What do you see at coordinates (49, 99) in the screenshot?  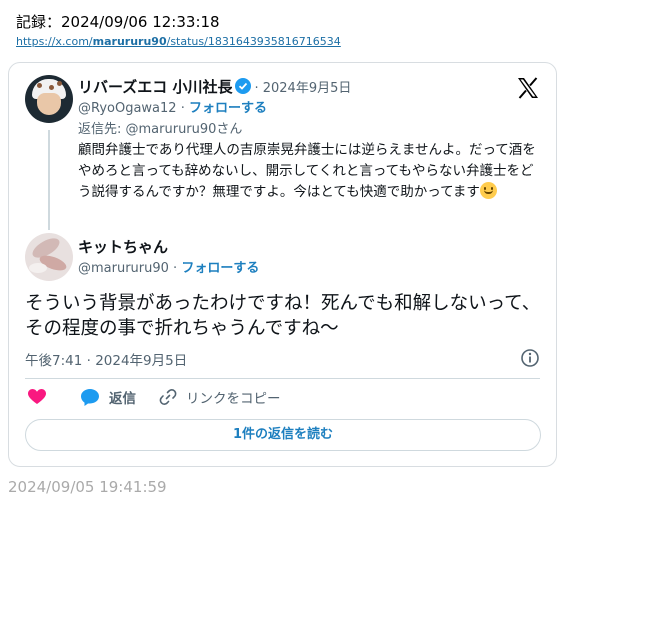 I see `avatar-quoted` at bounding box center [49, 99].